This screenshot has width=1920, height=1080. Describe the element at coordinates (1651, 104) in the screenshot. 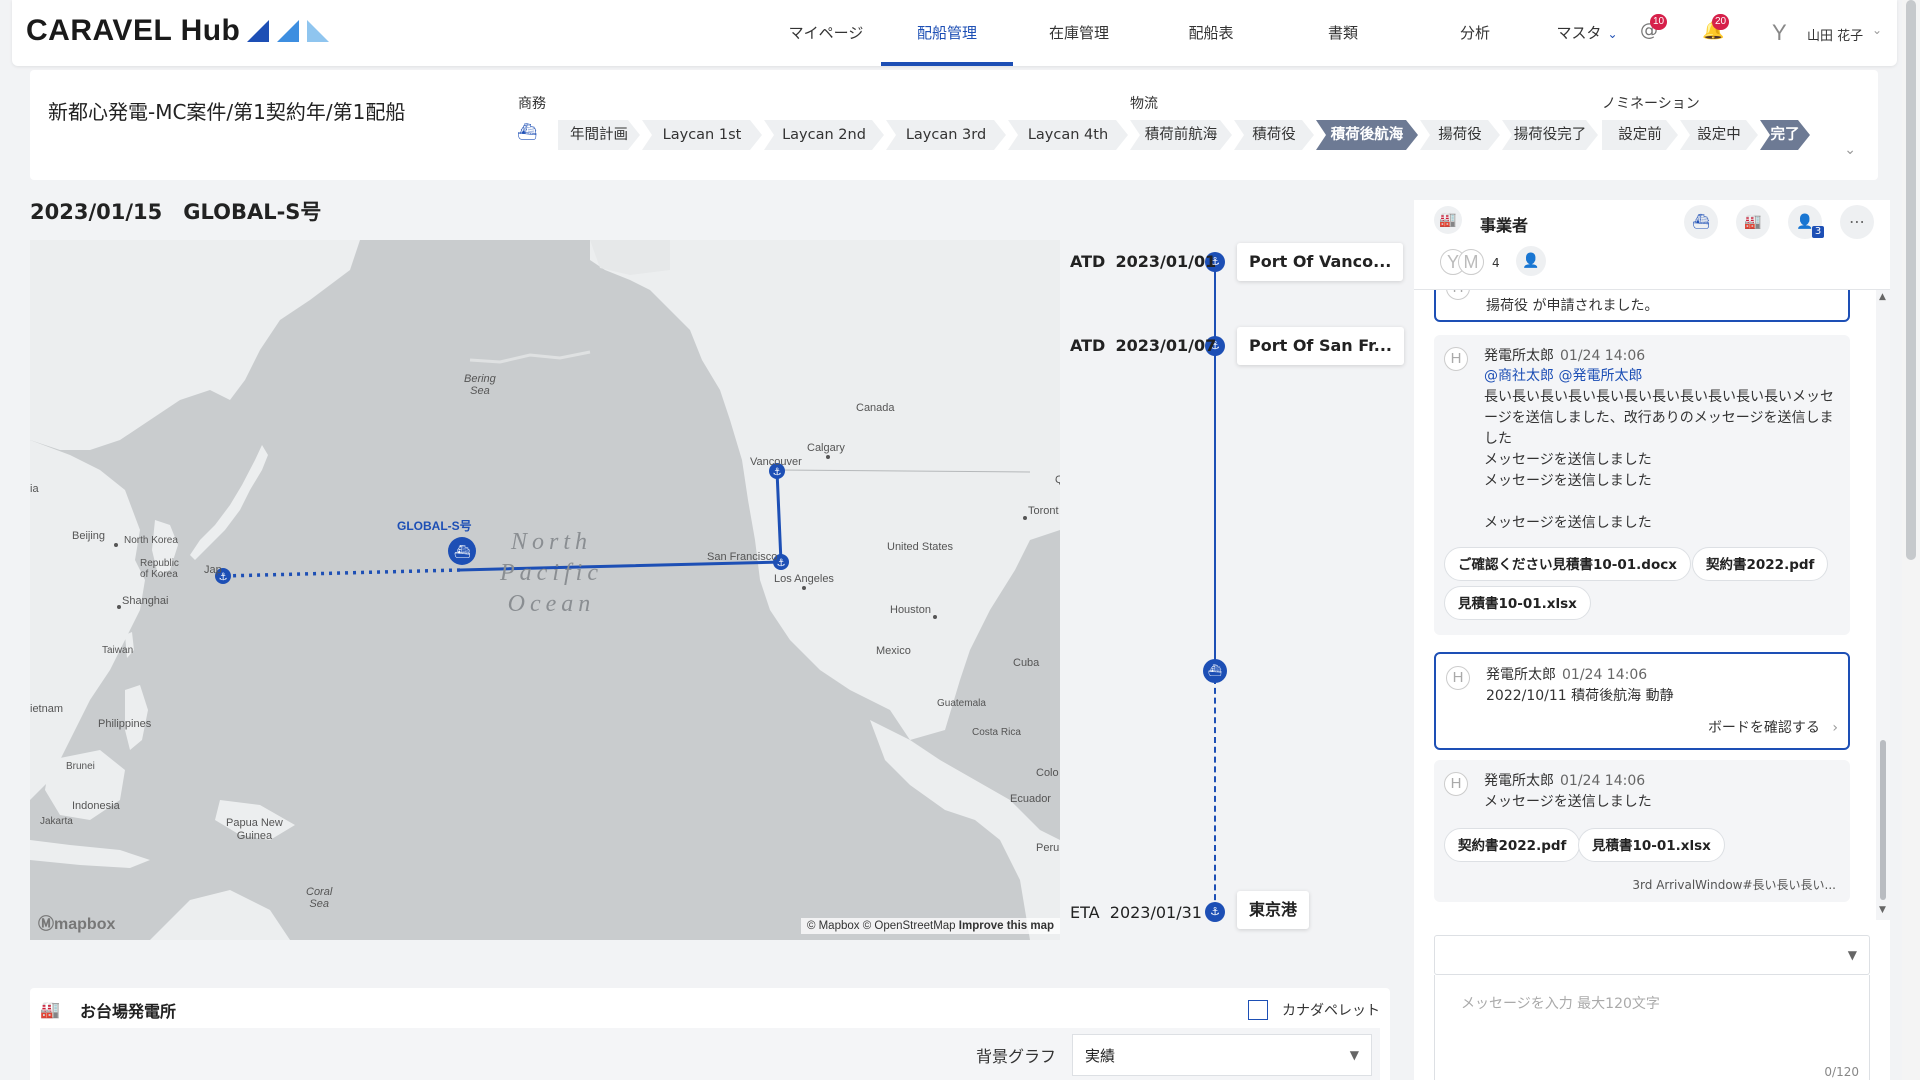

I see `group-label-nomination: ノミネーション` at that location.